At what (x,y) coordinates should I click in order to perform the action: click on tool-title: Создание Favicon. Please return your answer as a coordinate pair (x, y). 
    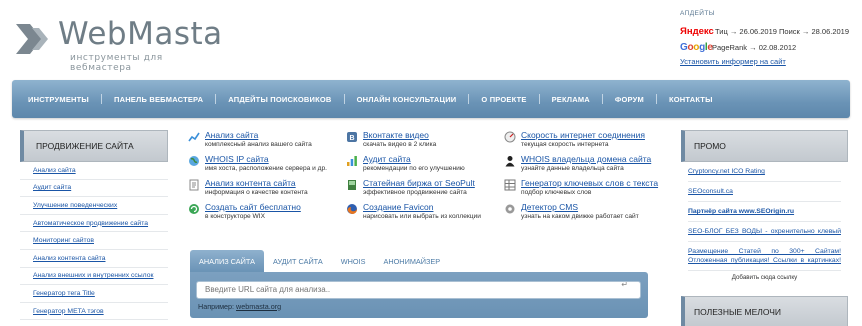
    Looking at the image, I should click on (398, 207).